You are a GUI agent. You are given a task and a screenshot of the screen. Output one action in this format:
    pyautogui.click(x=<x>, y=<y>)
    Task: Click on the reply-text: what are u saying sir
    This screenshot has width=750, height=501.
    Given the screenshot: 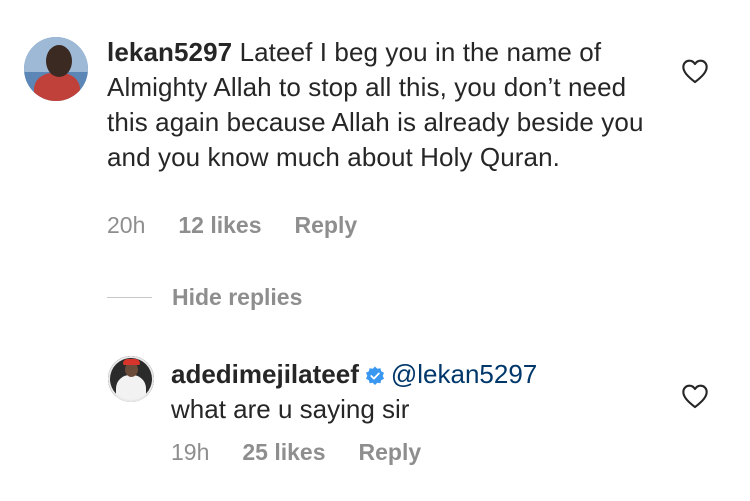 What is the action you would take?
    pyautogui.click(x=290, y=409)
    